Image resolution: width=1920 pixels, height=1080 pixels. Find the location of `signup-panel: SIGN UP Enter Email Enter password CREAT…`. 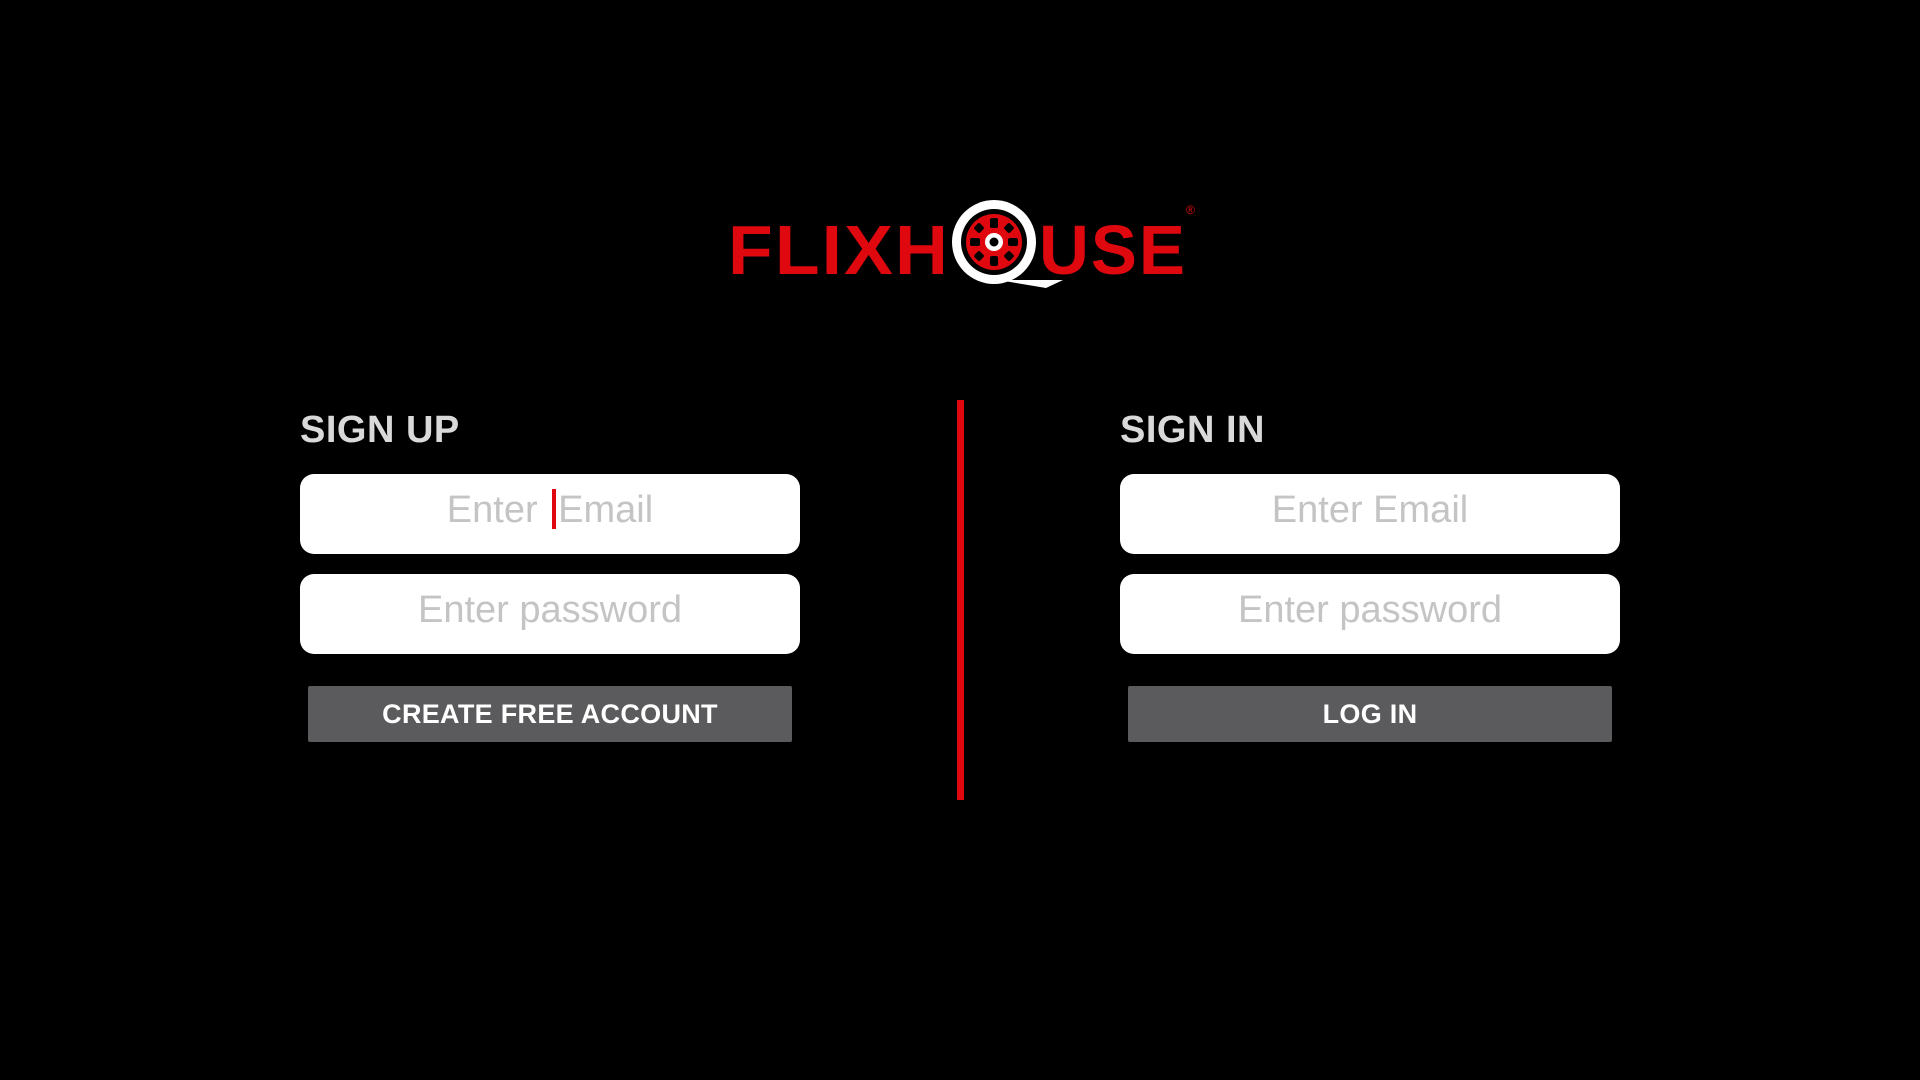

signup-panel: SIGN UP Enter Email Enter password CREAT… is located at coordinates (550, 571).